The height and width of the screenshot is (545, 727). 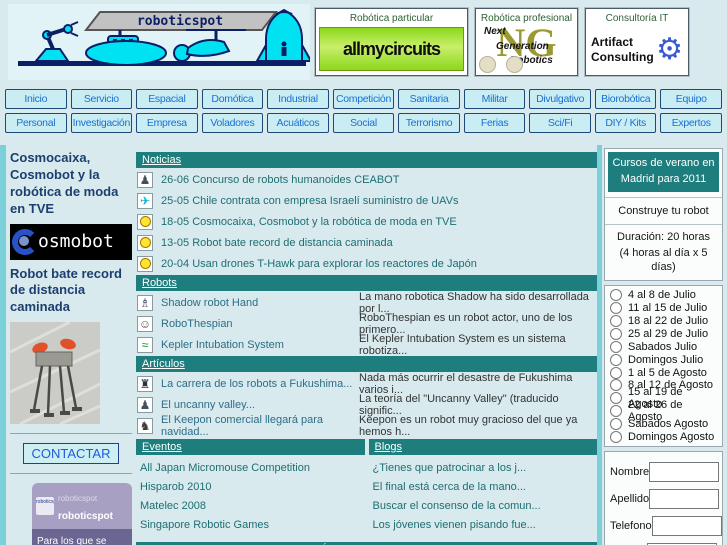 I want to click on nav-button: Investigación, so click(x=101, y=123).